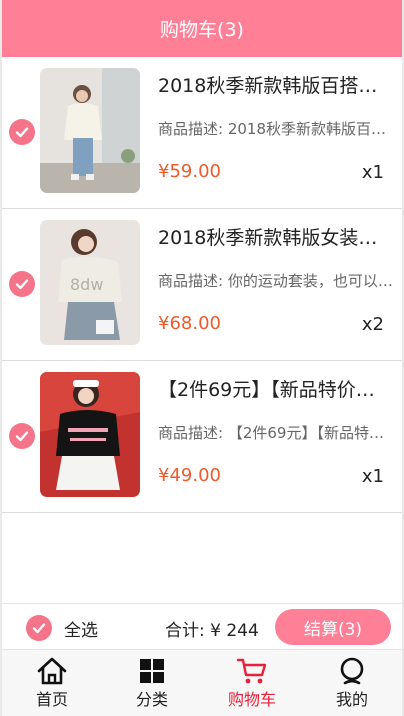  I want to click on page-title: 购物车(3), so click(202, 30).